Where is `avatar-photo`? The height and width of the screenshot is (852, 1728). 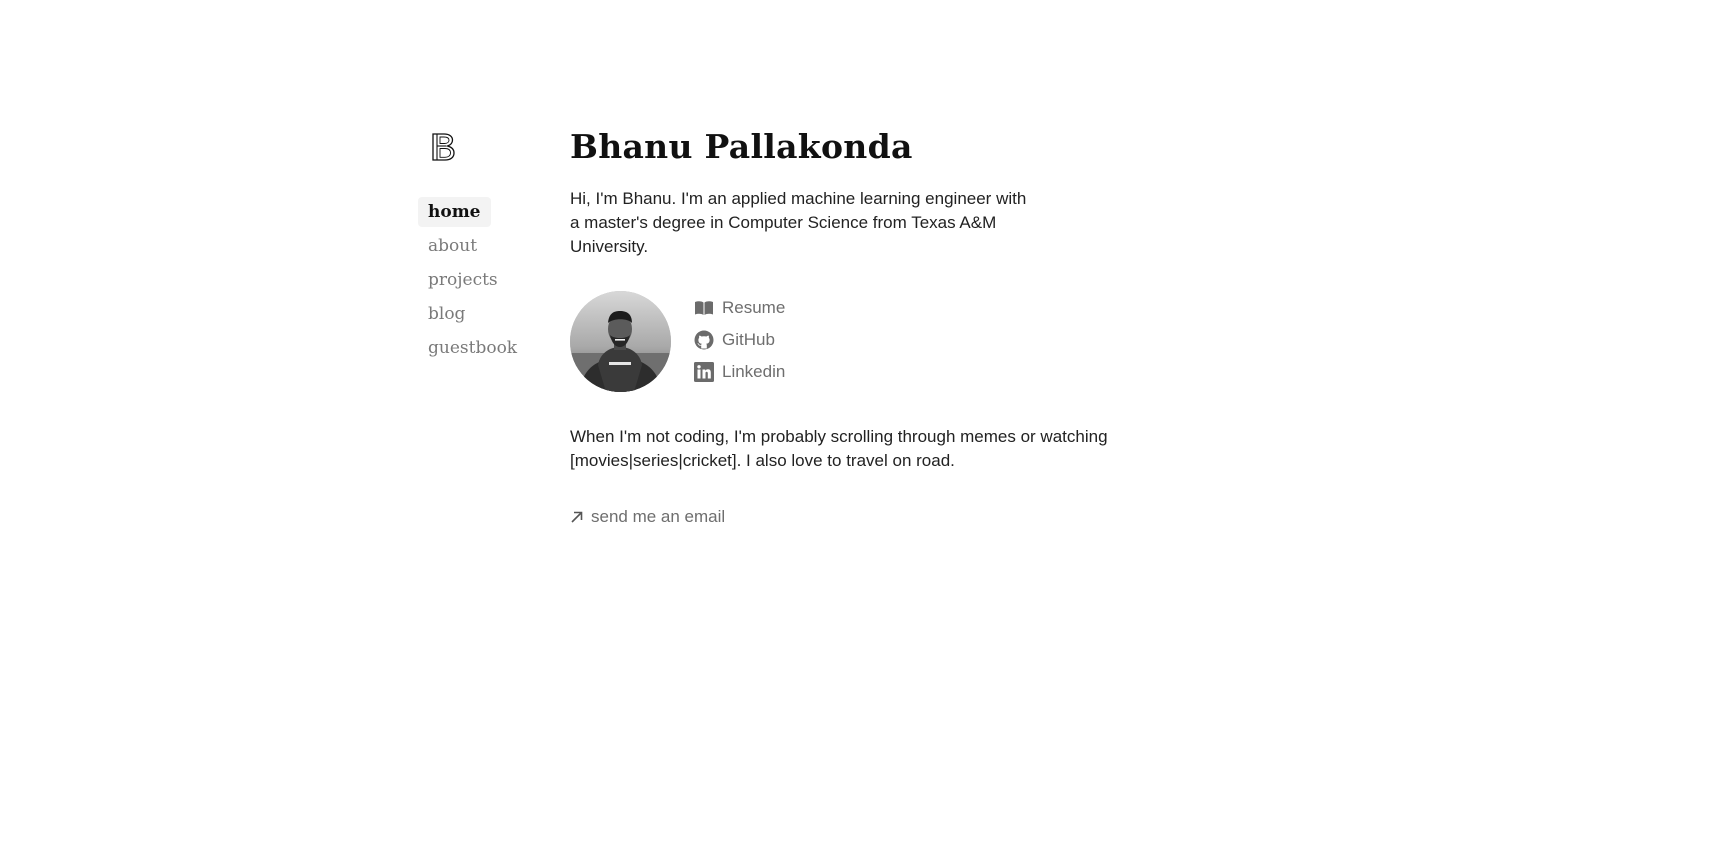 avatar-photo is located at coordinates (620, 341).